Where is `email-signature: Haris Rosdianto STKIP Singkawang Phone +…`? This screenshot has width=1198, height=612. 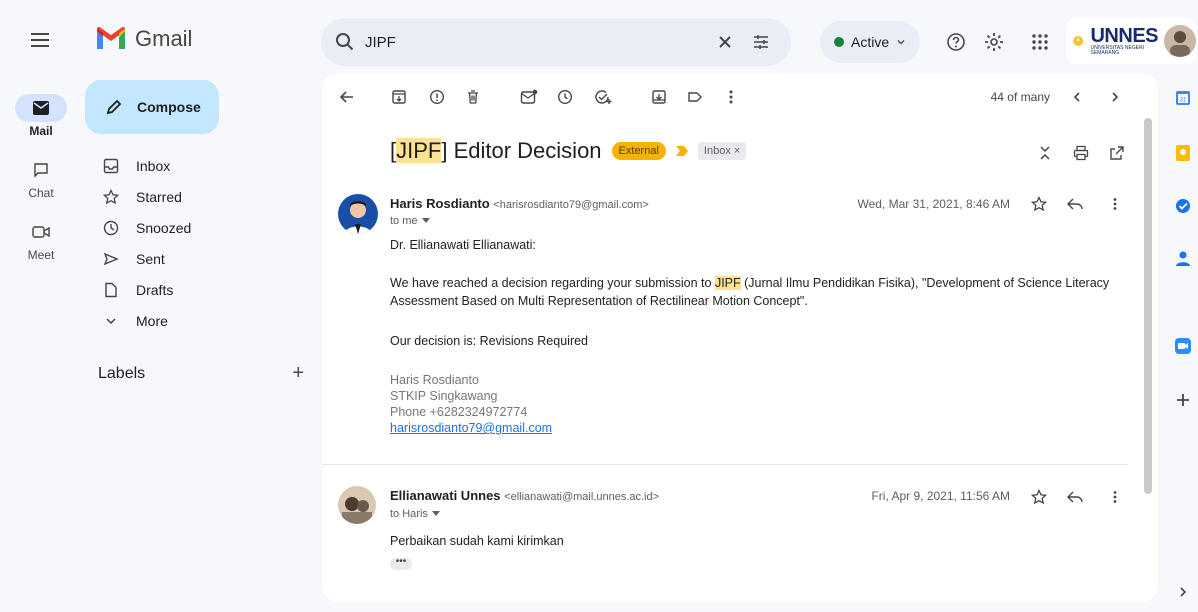 email-signature: Haris Rosdianto STKIP Singkawang Phone +… is located at coordinates (755, 404).